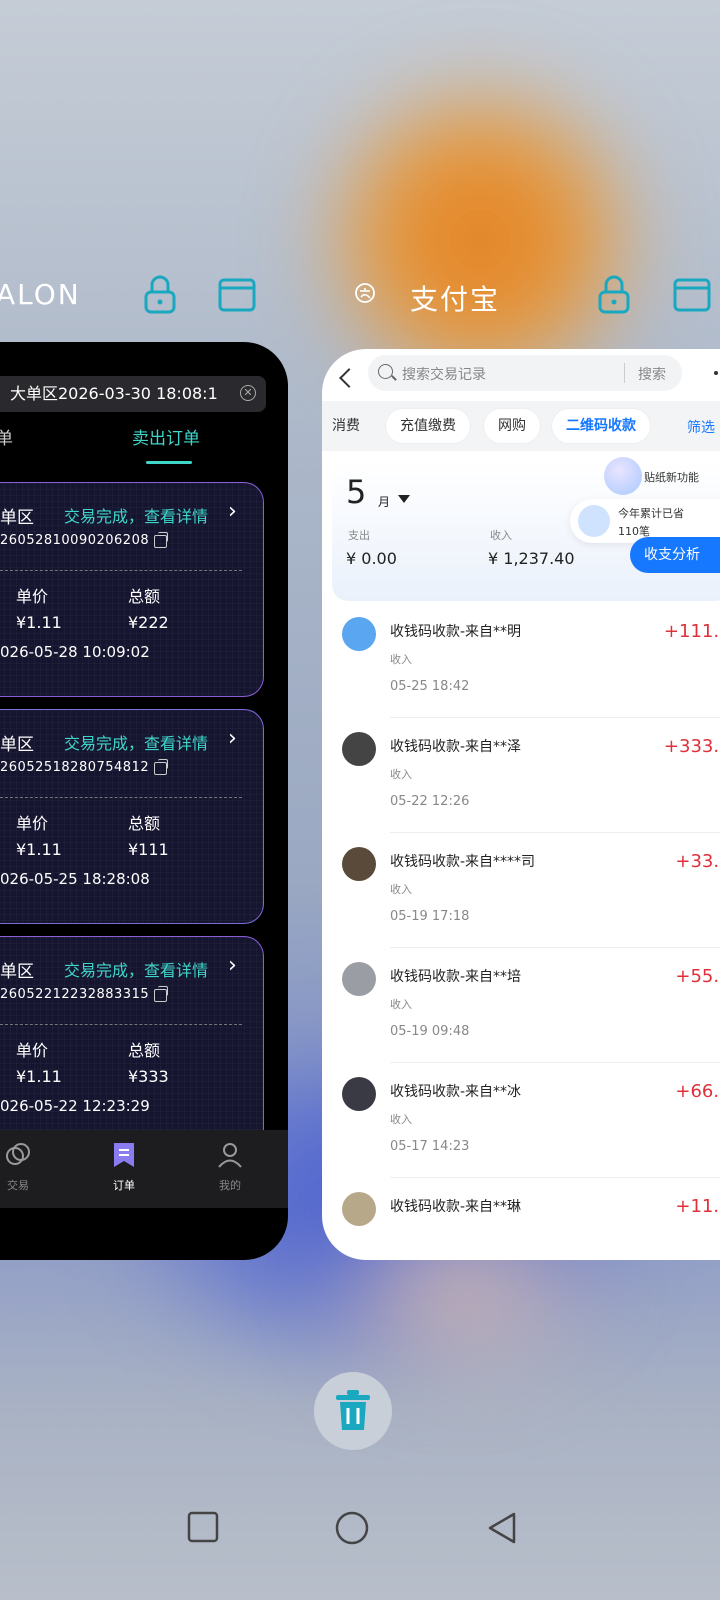  What do you see at coordinates (121, 797) in the screenshot?
I see `divider` at bounding box center [121, 797].